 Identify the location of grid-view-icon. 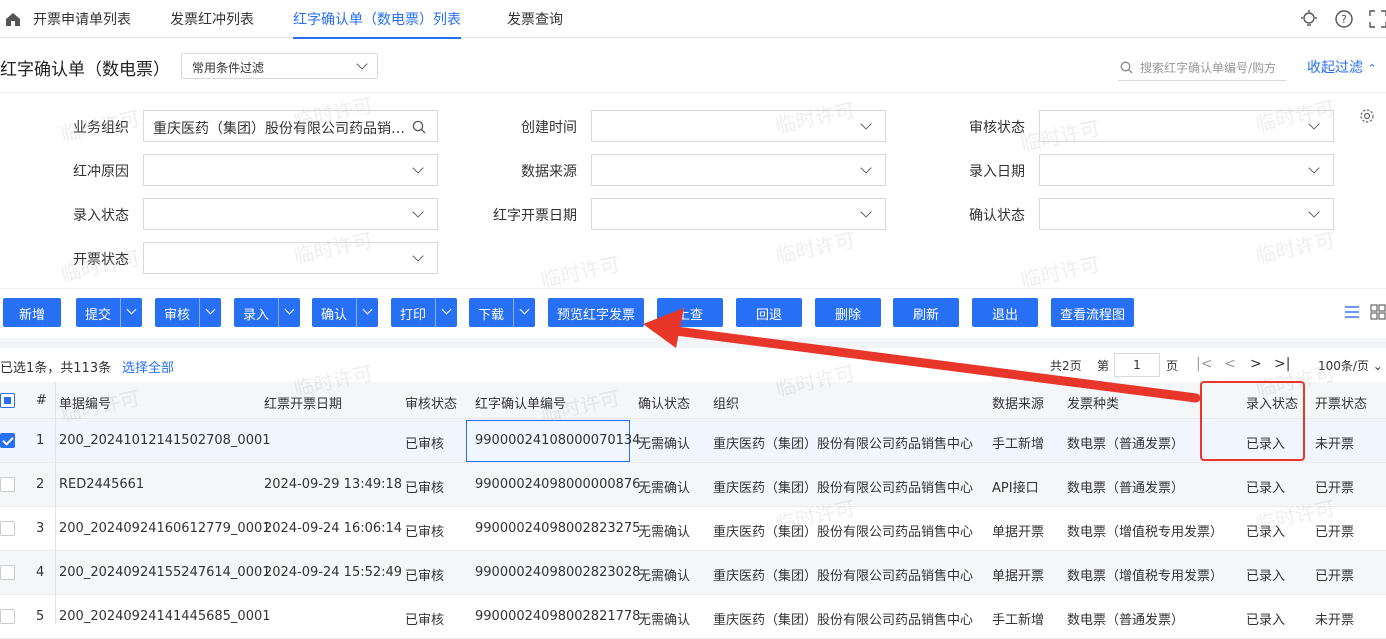
(1378, 312).